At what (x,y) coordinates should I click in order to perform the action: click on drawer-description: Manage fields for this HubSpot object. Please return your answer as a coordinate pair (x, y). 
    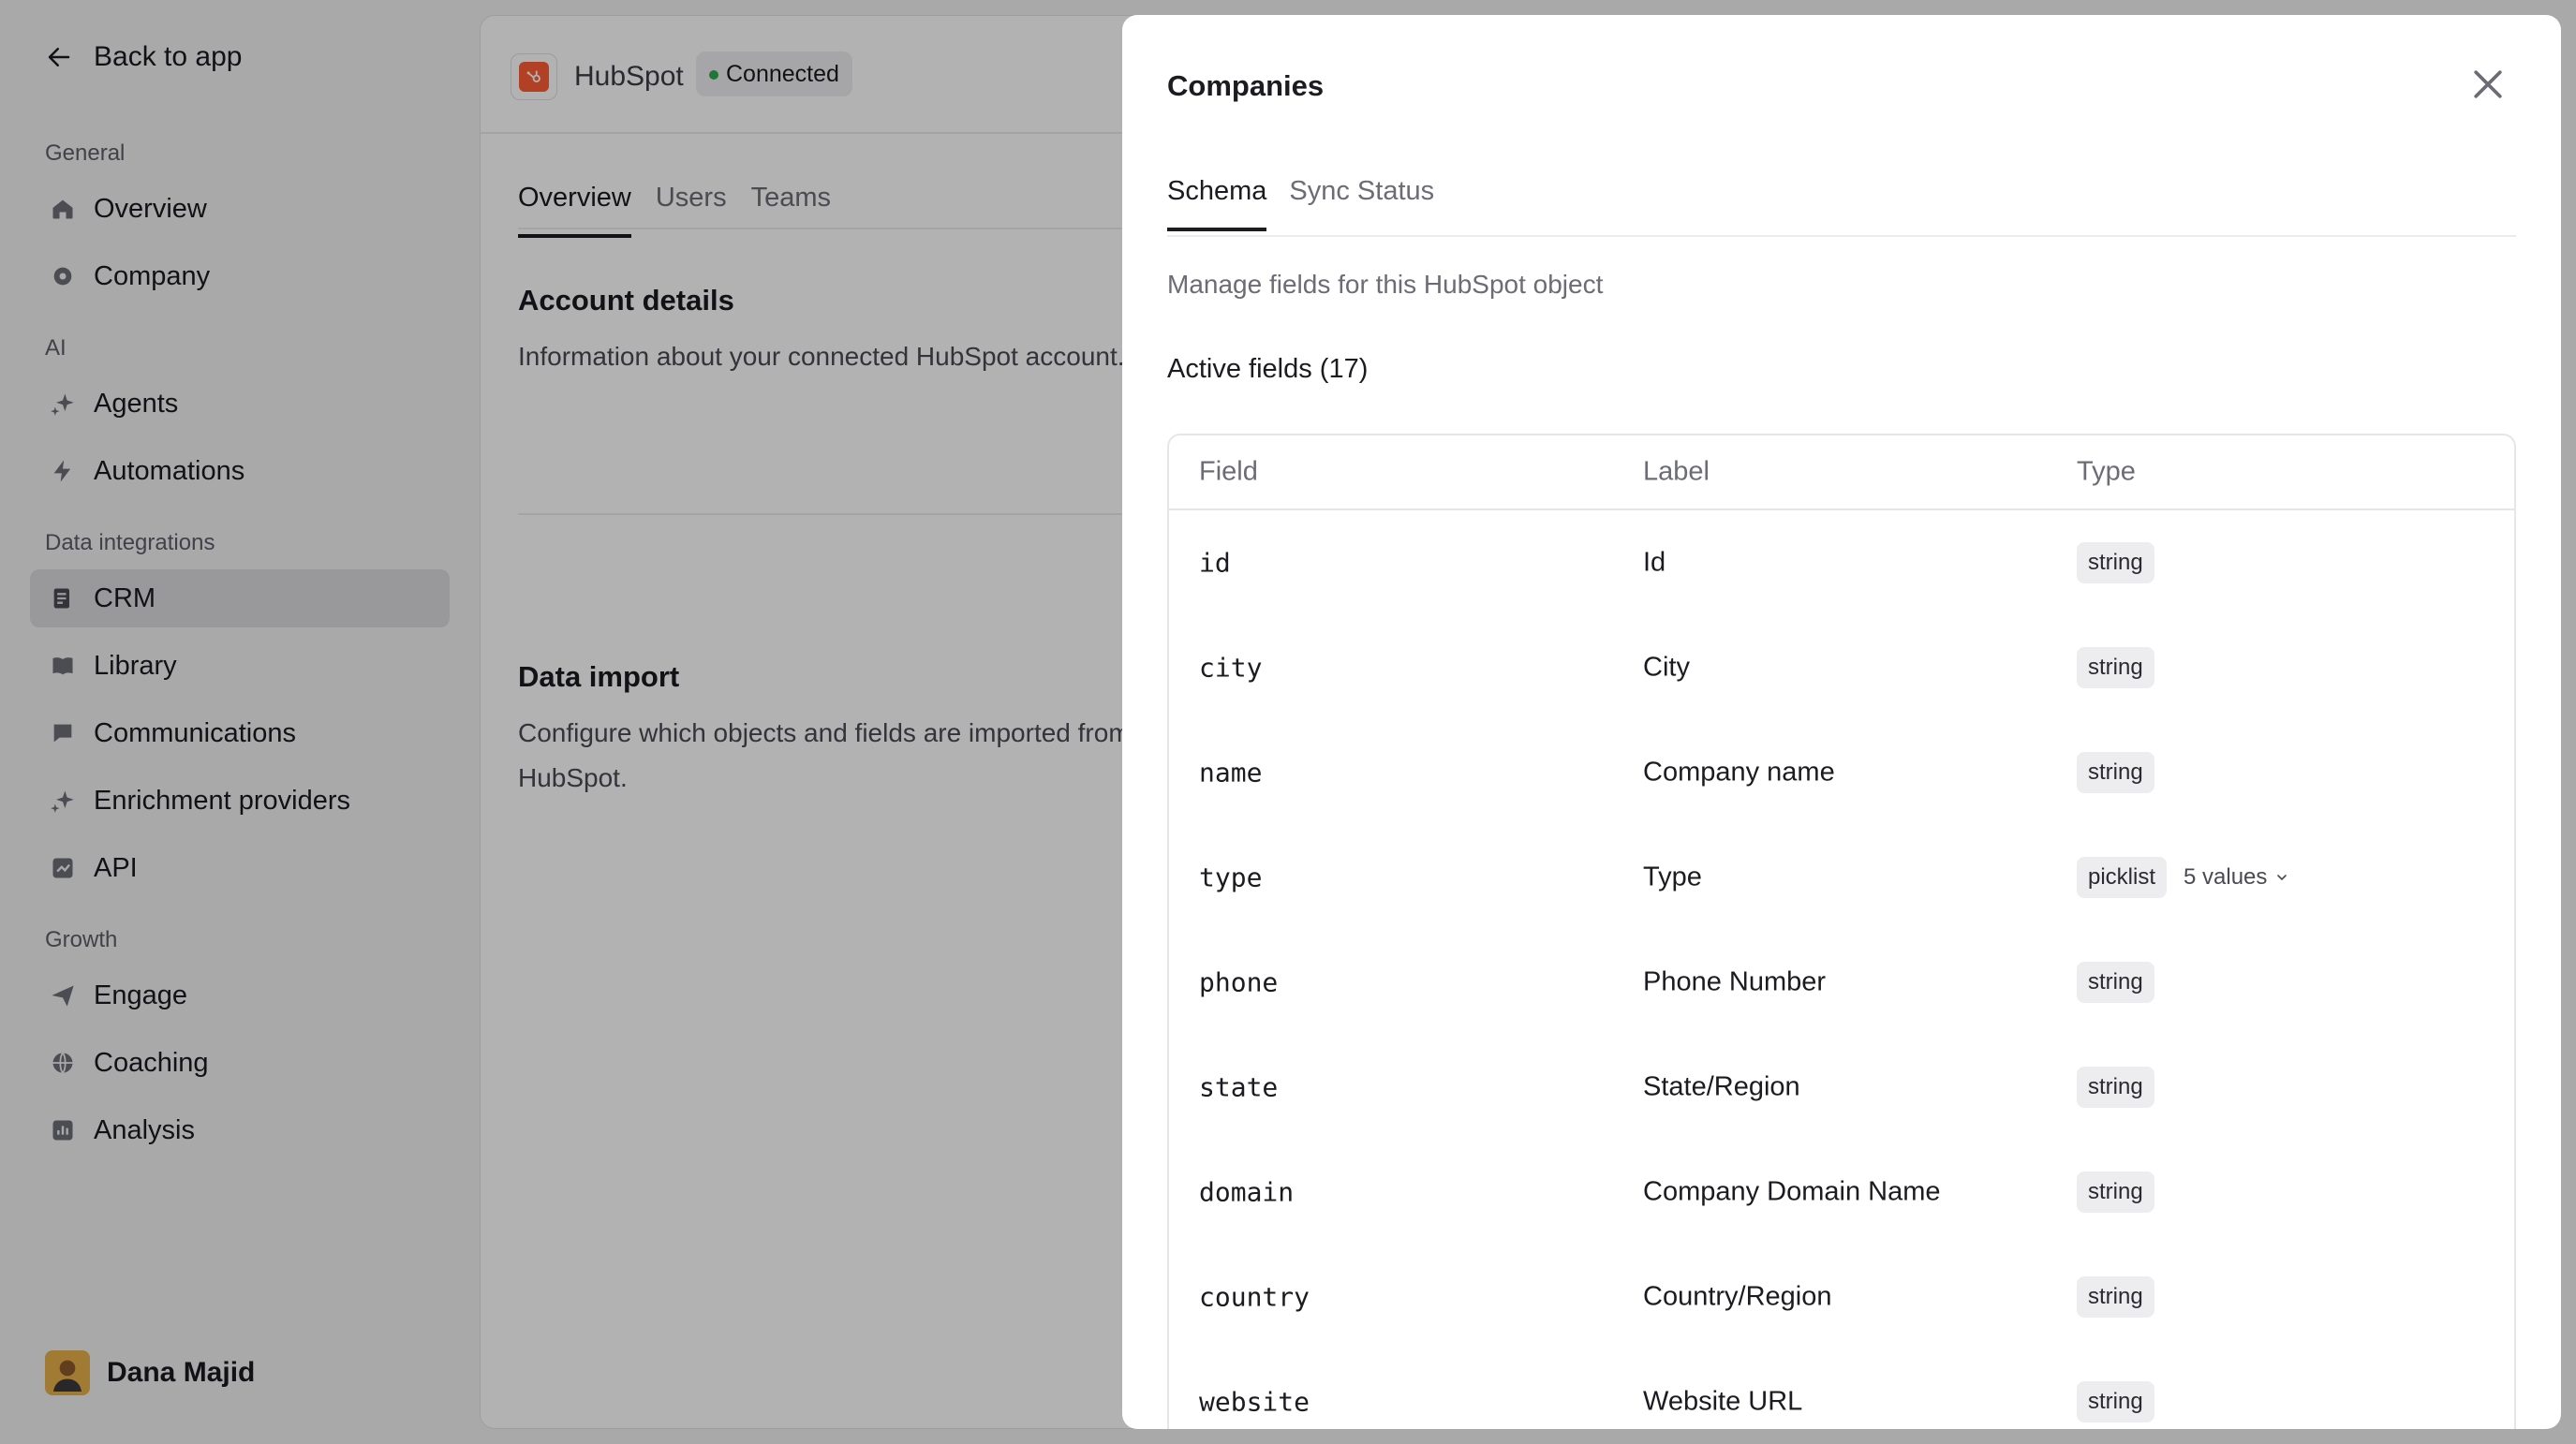
    Looking at the image, I should click on (1385, 284).